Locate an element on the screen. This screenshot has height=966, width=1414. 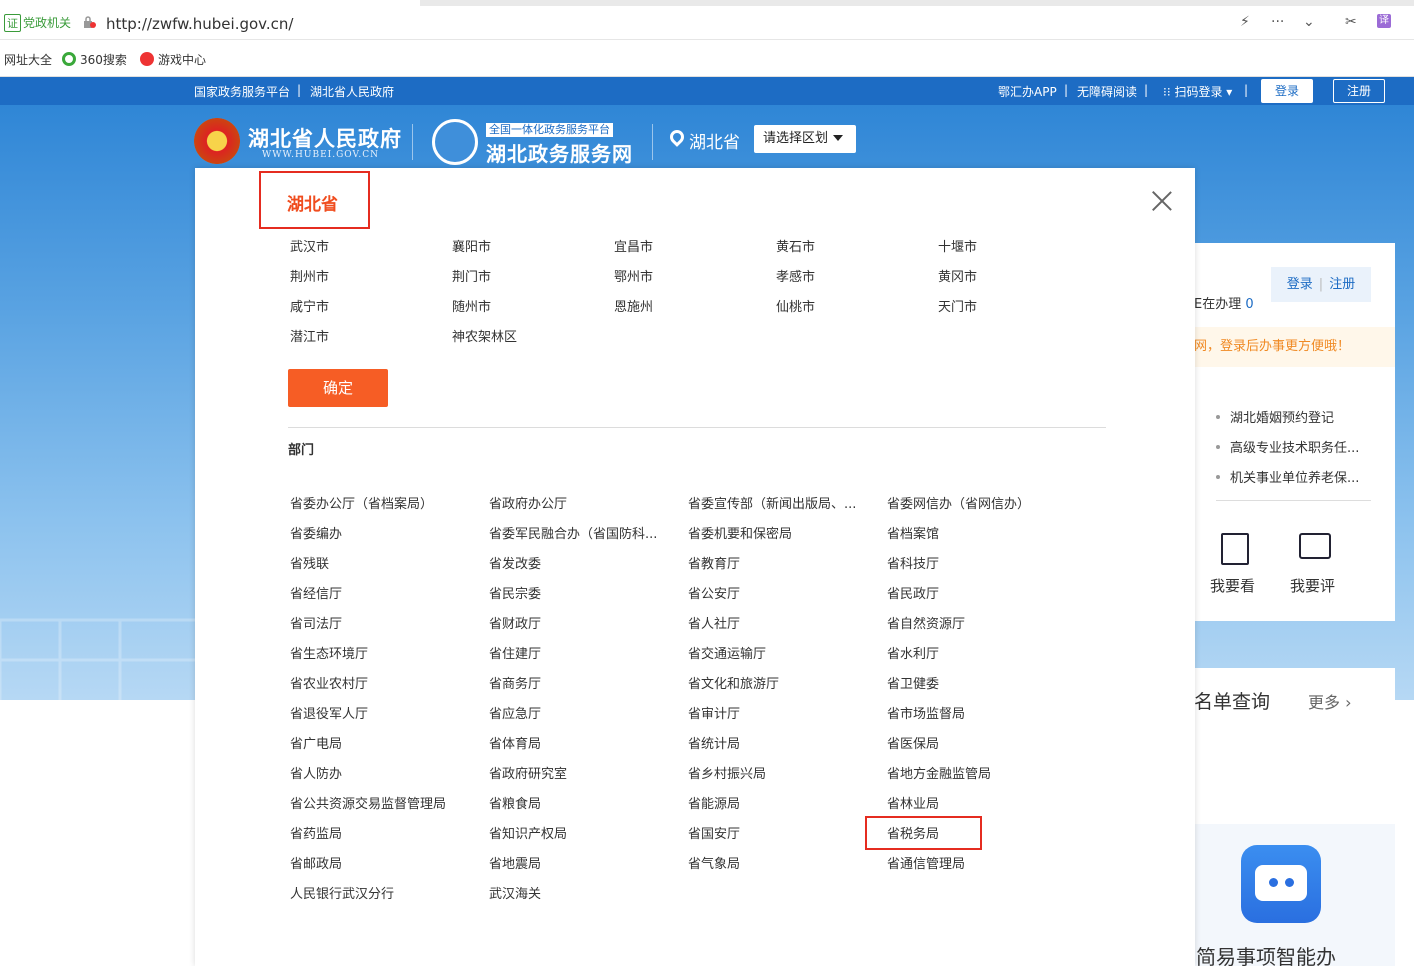
department-item: 省林业局 is located at coordinates (913, 802).